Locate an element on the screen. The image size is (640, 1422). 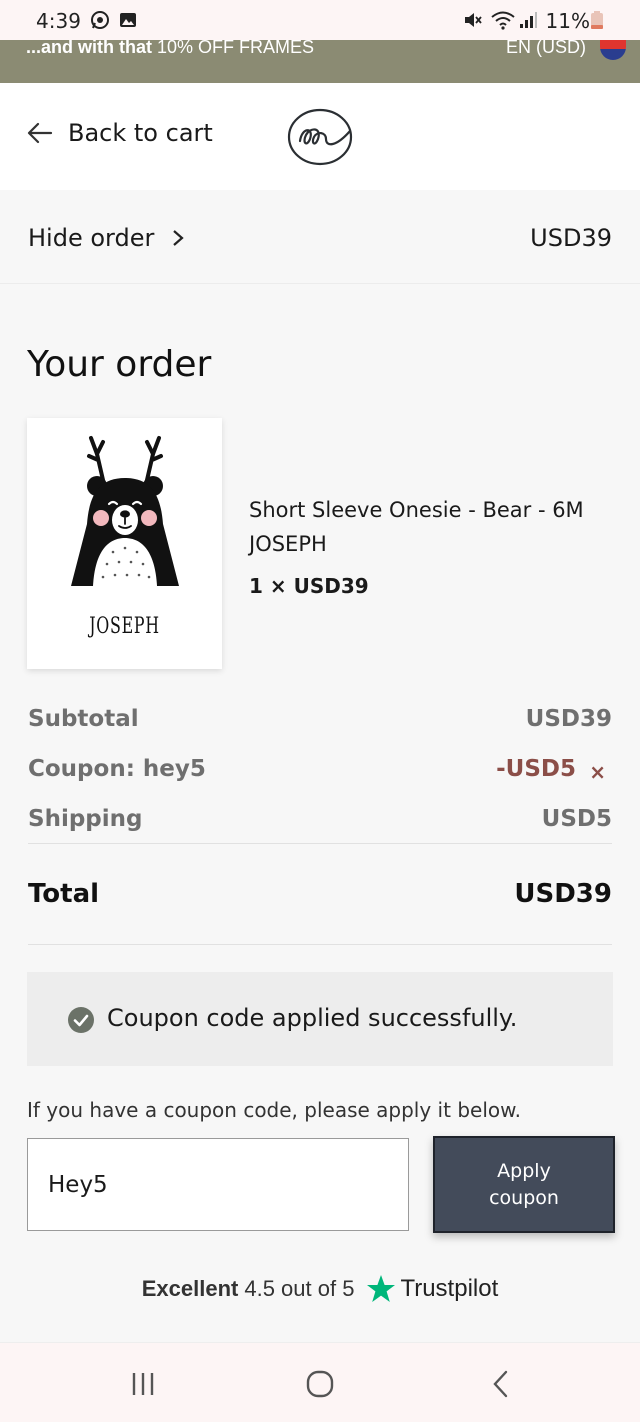
promo-text: ...and with that 10% OFF FRAMES is located at coordinates (170, 48).